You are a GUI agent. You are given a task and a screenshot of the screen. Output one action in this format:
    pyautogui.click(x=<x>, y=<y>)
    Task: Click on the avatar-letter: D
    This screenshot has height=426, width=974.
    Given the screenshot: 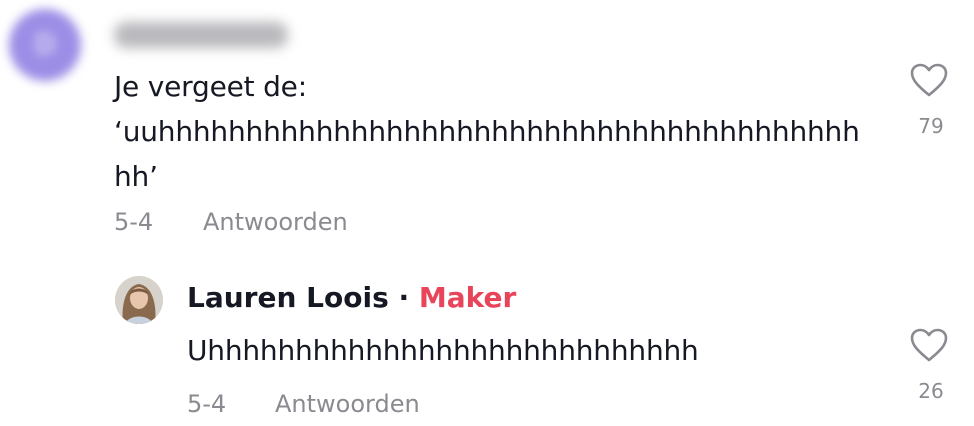 What is the action you would take?
    pyautogui.click(x=45, y=45)
    